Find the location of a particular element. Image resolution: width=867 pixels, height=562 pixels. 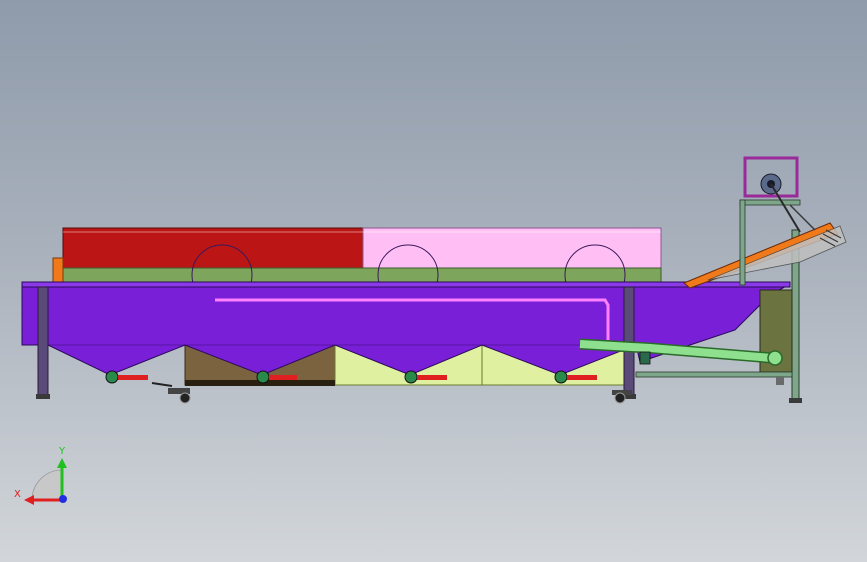

x-arrow is located at coordinates (29, 500).